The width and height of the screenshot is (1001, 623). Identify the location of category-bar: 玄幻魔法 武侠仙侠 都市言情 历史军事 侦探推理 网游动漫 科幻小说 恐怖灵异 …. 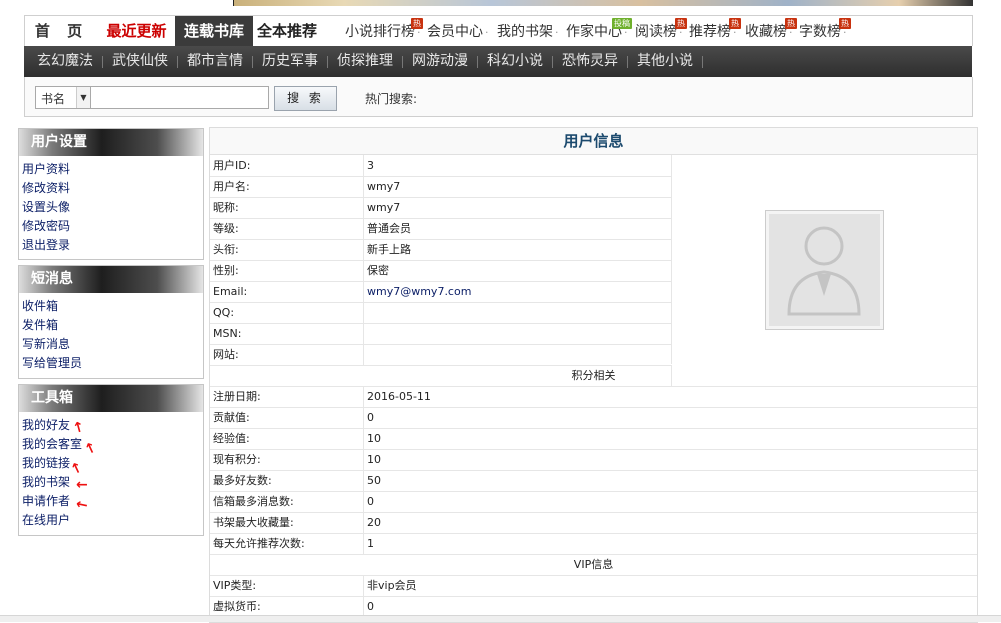
(498, 61).